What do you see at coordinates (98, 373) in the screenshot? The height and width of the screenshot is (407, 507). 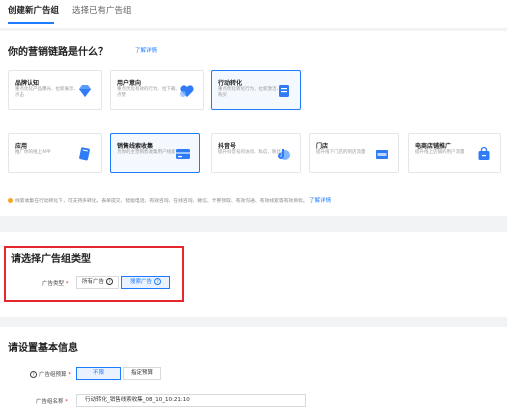 I see `budget-option-unlimited: 不限` at bounding box center [98, 373].